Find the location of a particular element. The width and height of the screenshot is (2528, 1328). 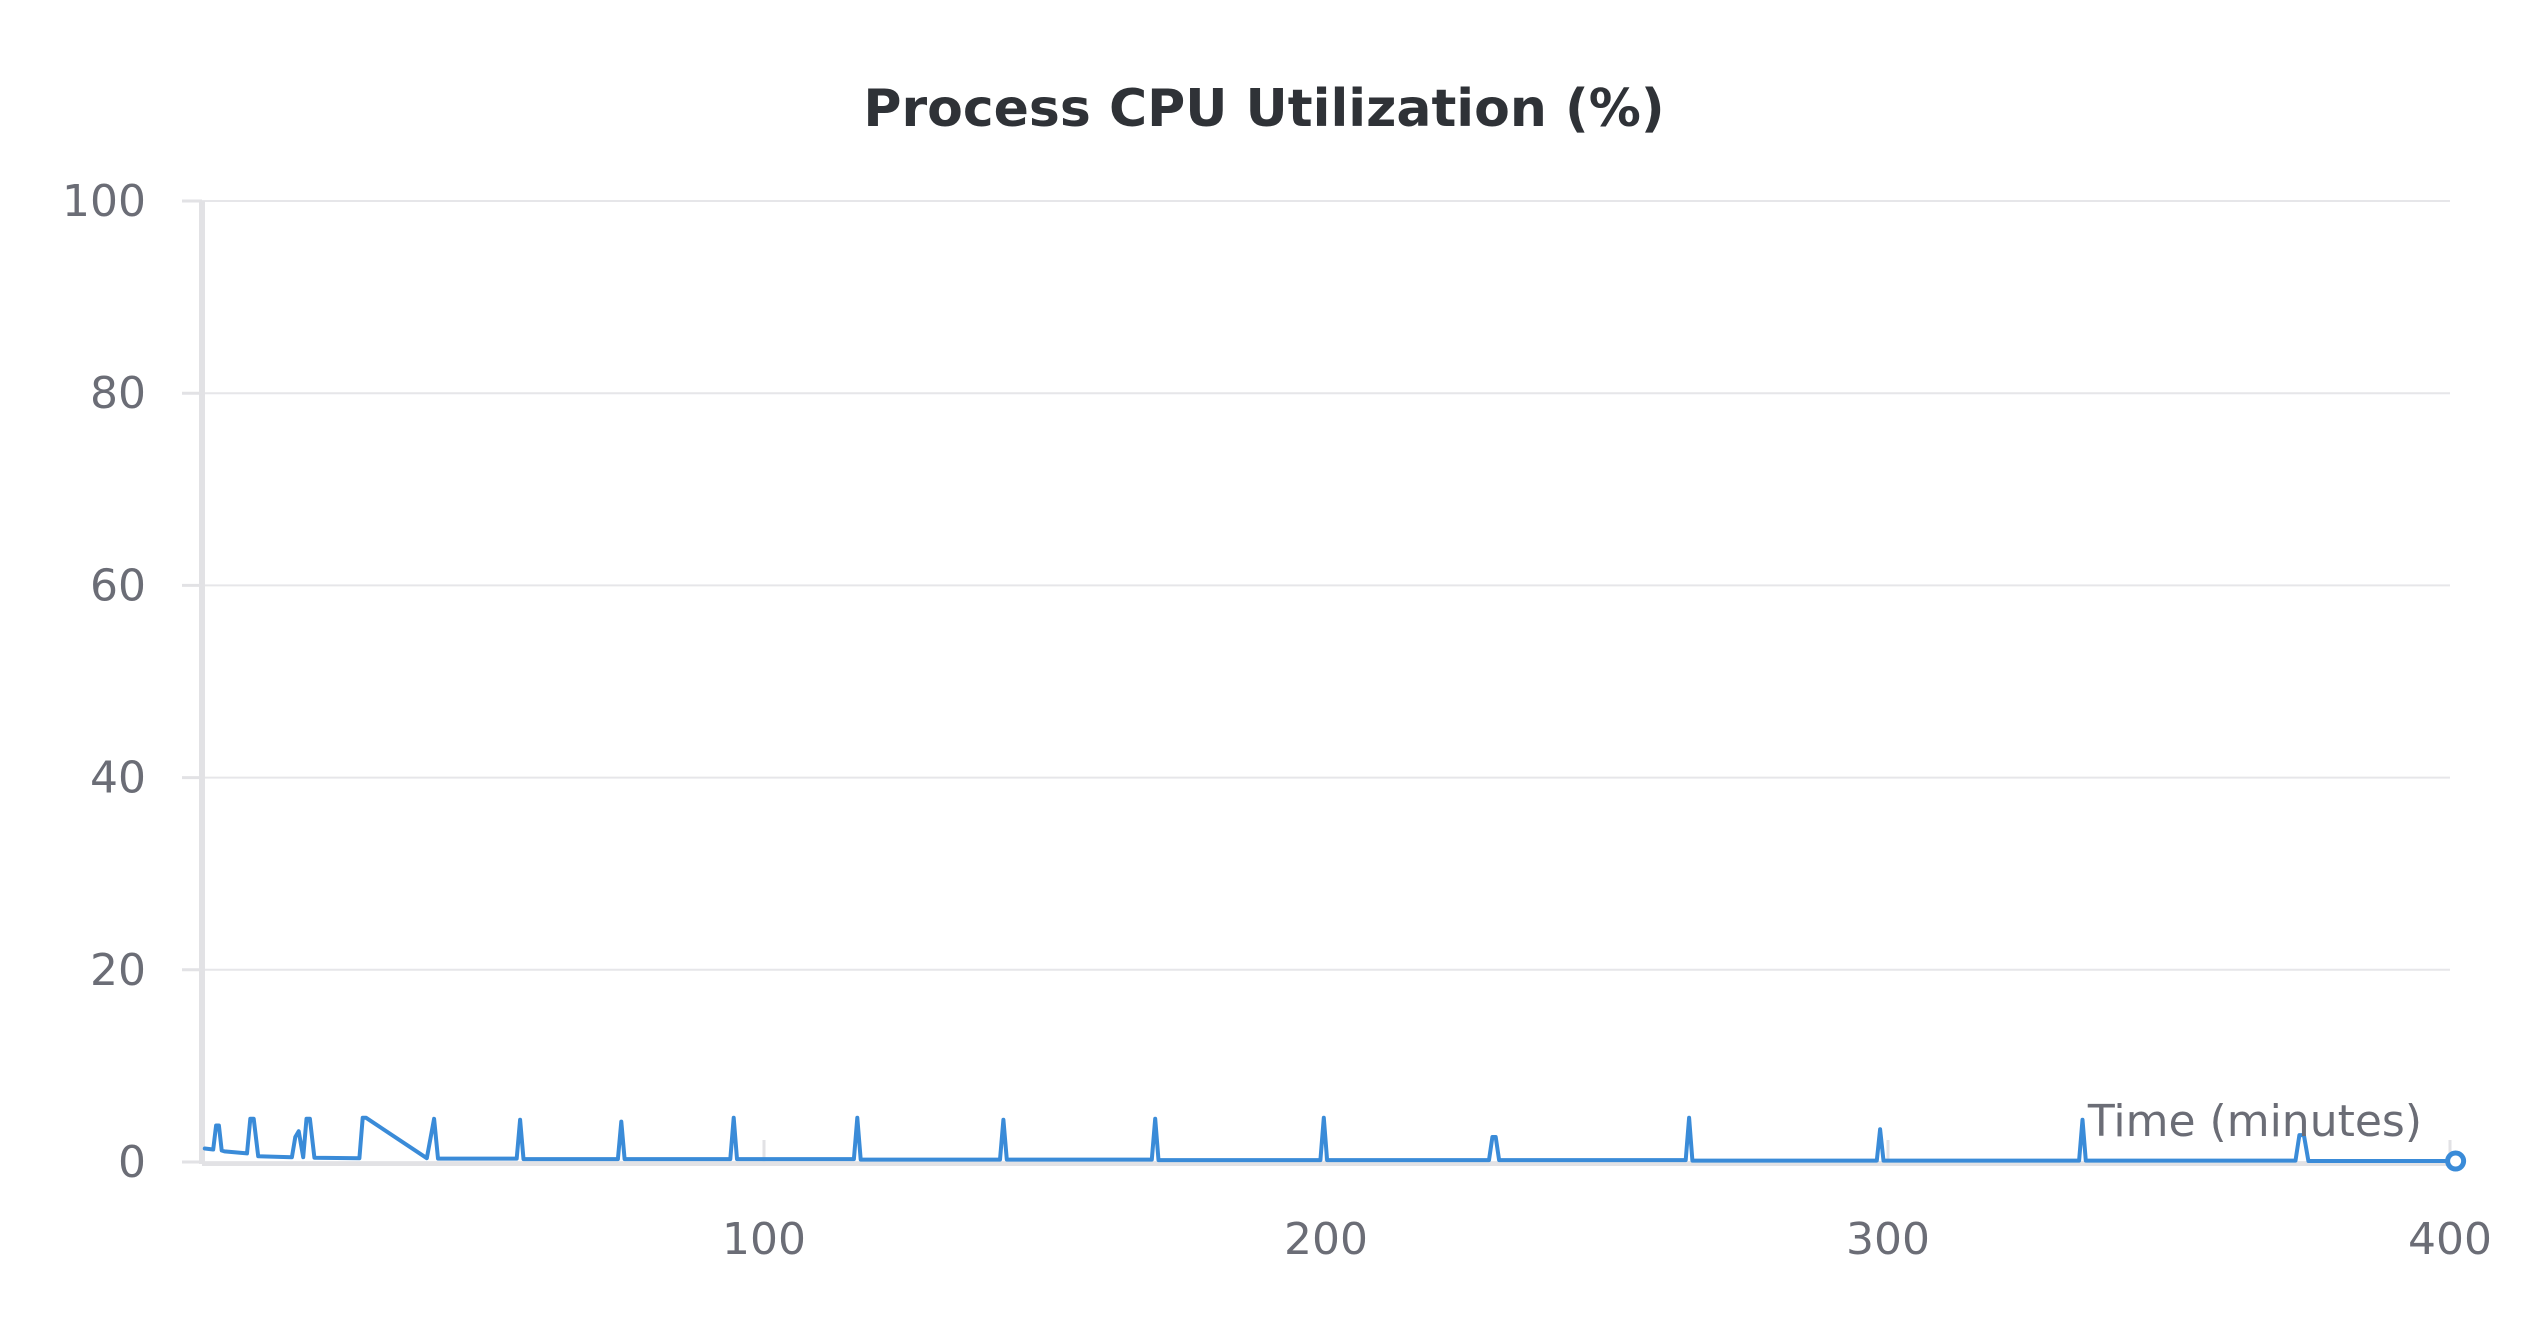

x-tick-label: 100 is located at coordinates (764, 1239).